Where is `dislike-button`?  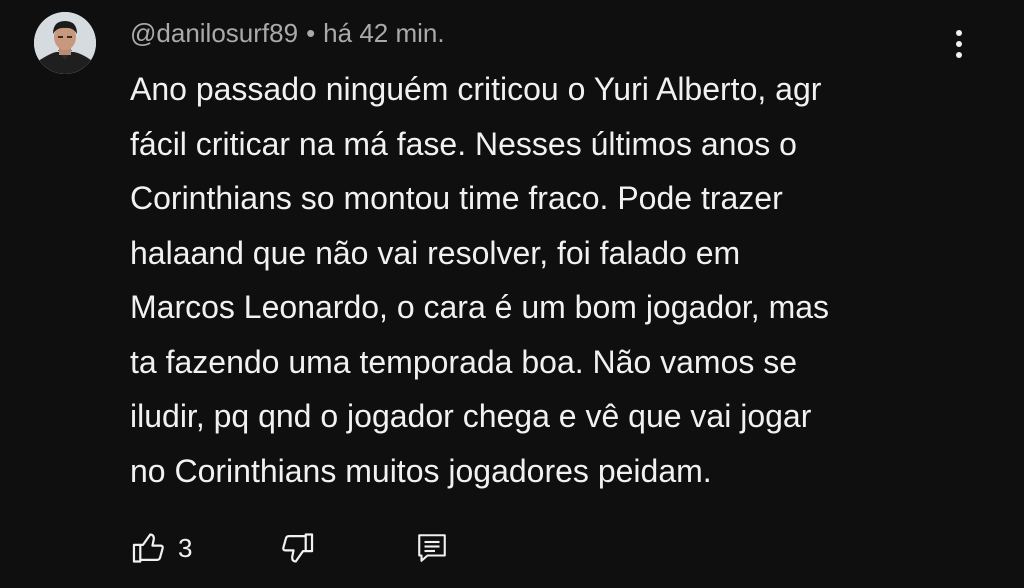 dislike-button is located at coordinates (297, 548).